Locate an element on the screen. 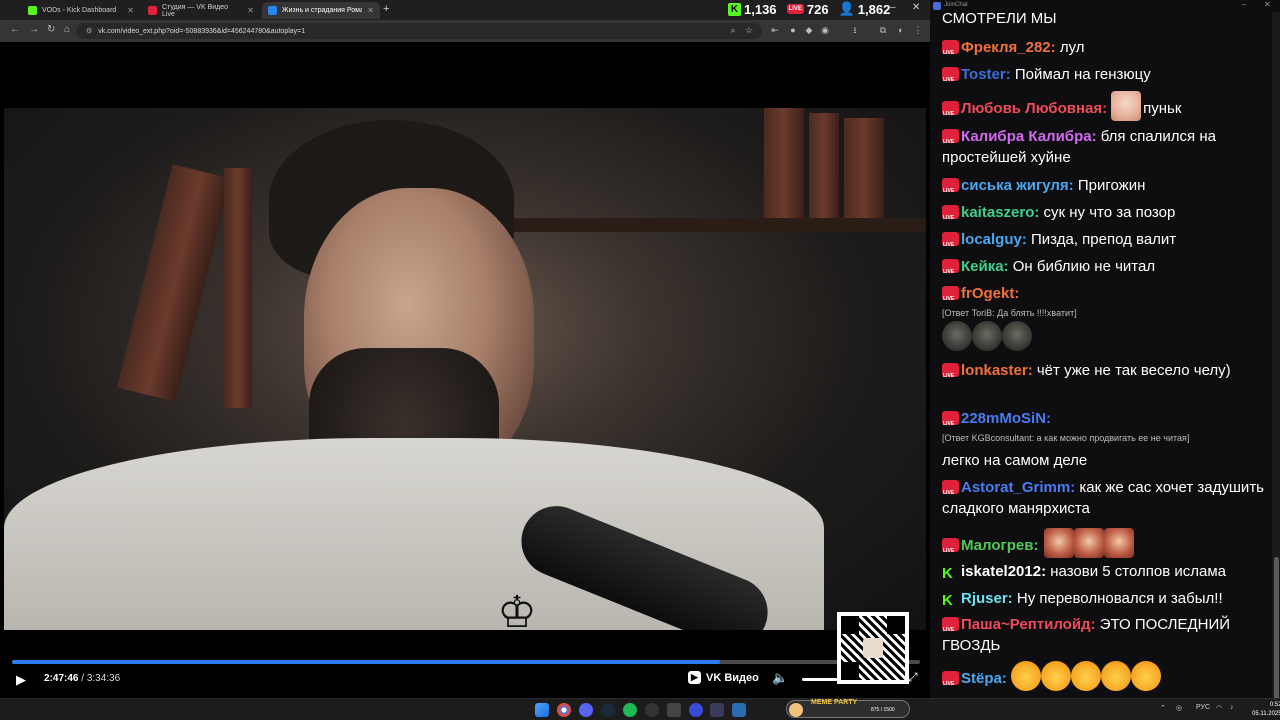 This screenshot has width=1280, height=720. download-icon: ⭳ is located at coordinates (855, 30).